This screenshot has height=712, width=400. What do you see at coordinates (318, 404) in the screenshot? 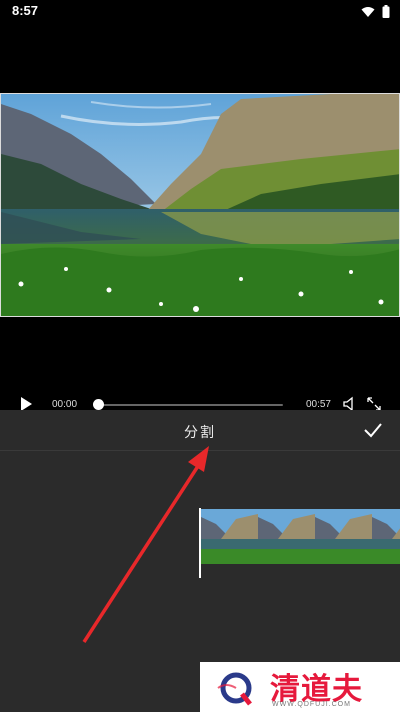
I see `total-time: 00:57` at bounding box center [318, 404].